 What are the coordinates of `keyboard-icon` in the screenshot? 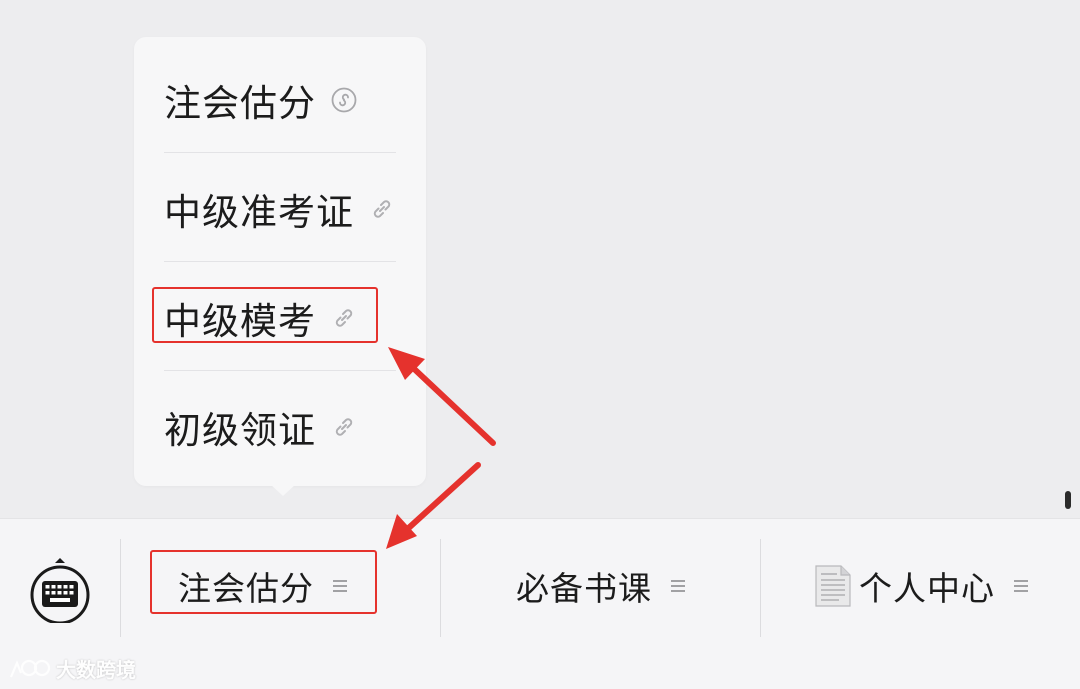 It's located at (60, 592).